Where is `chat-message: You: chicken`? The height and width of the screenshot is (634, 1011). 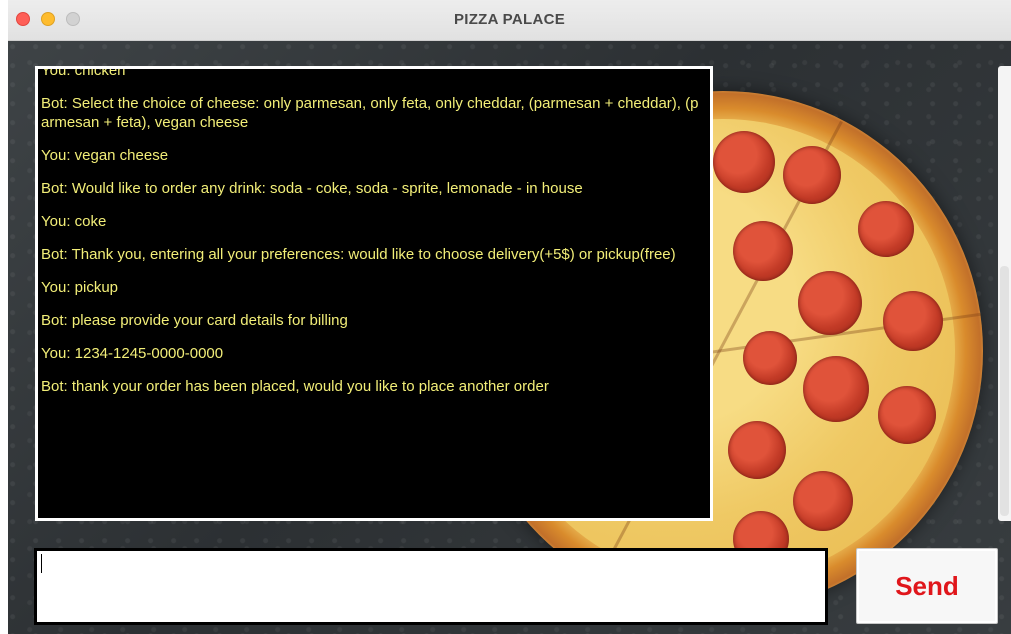
chat-message: You: chicken is located at coordinates (83, 72).